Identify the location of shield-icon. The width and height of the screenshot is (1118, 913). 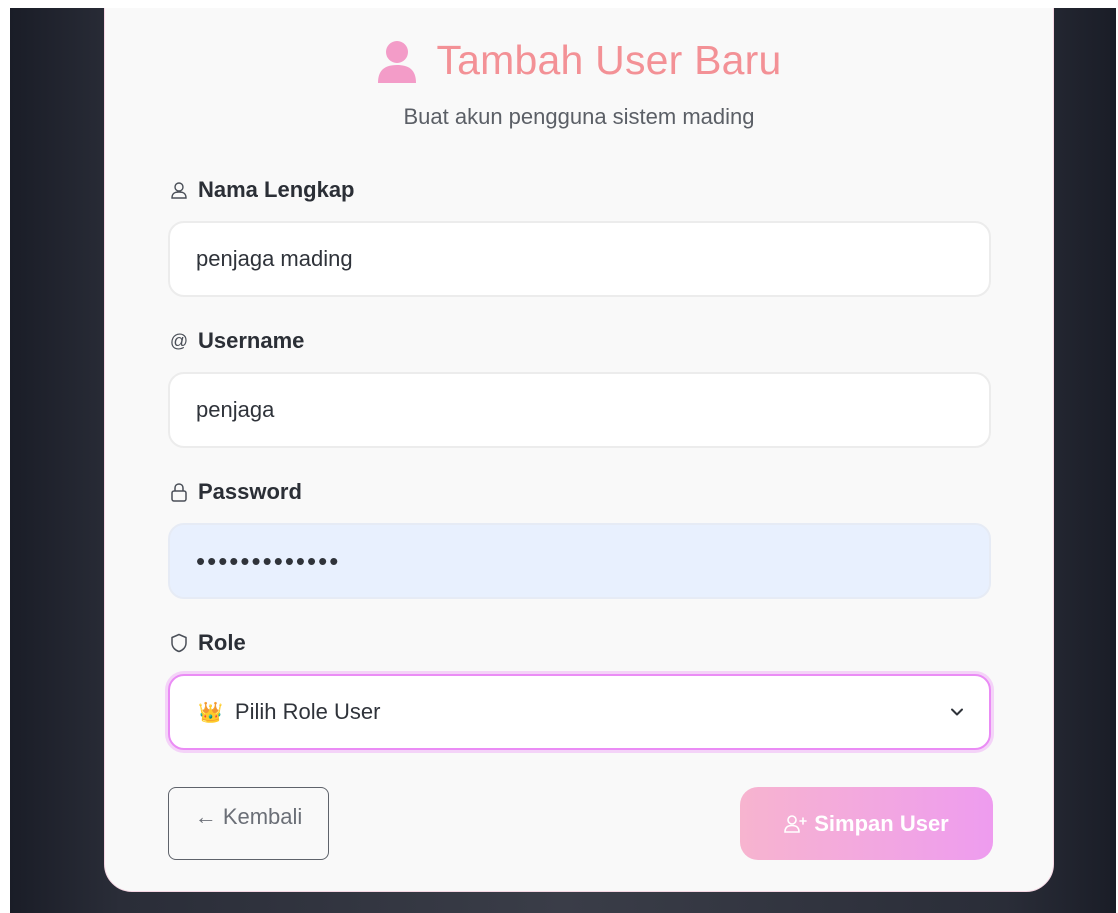
(179, 643).